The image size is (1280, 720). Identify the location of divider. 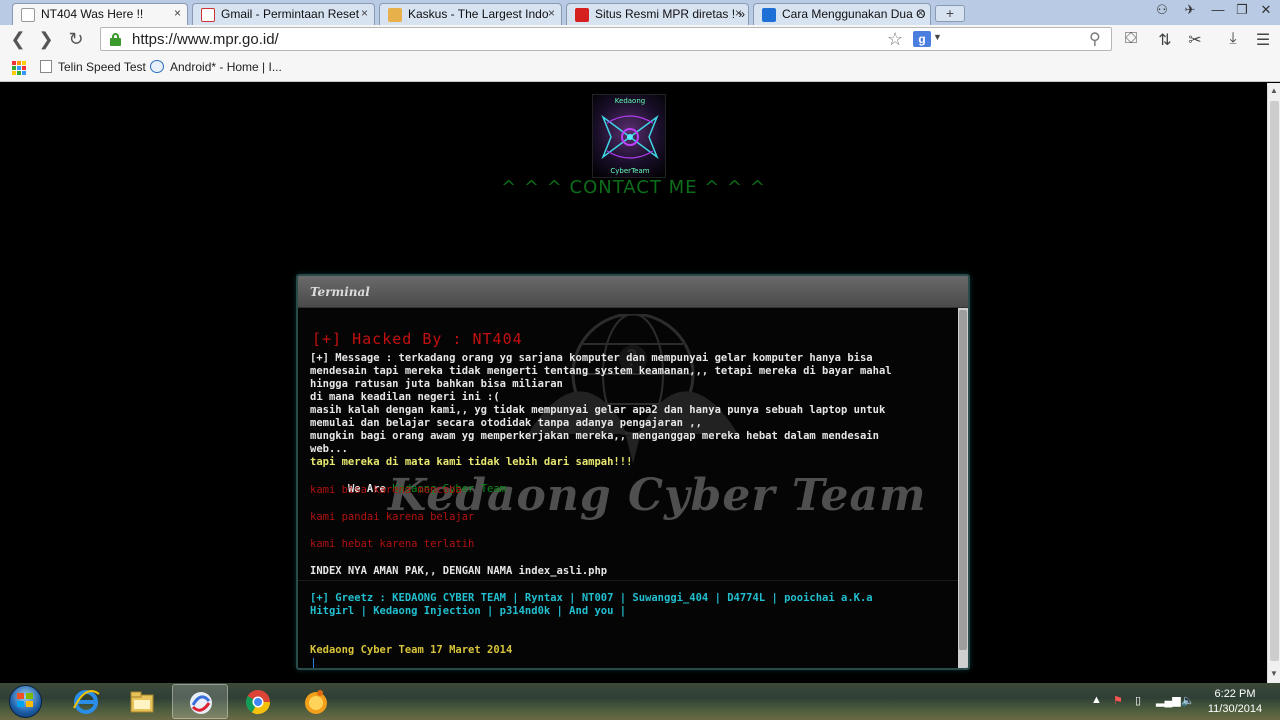
(628, 580).